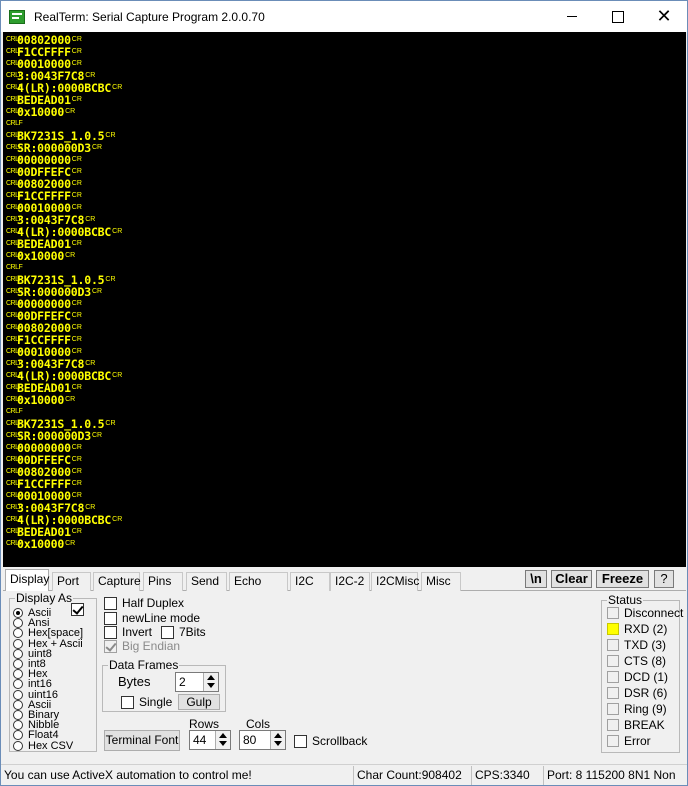 This screenshot has height=786, width=688. What do you see at coordinates (142, 646) in the screenshot?
I see `big-endian-option: Big Endian` at bounding box center [142, 646].